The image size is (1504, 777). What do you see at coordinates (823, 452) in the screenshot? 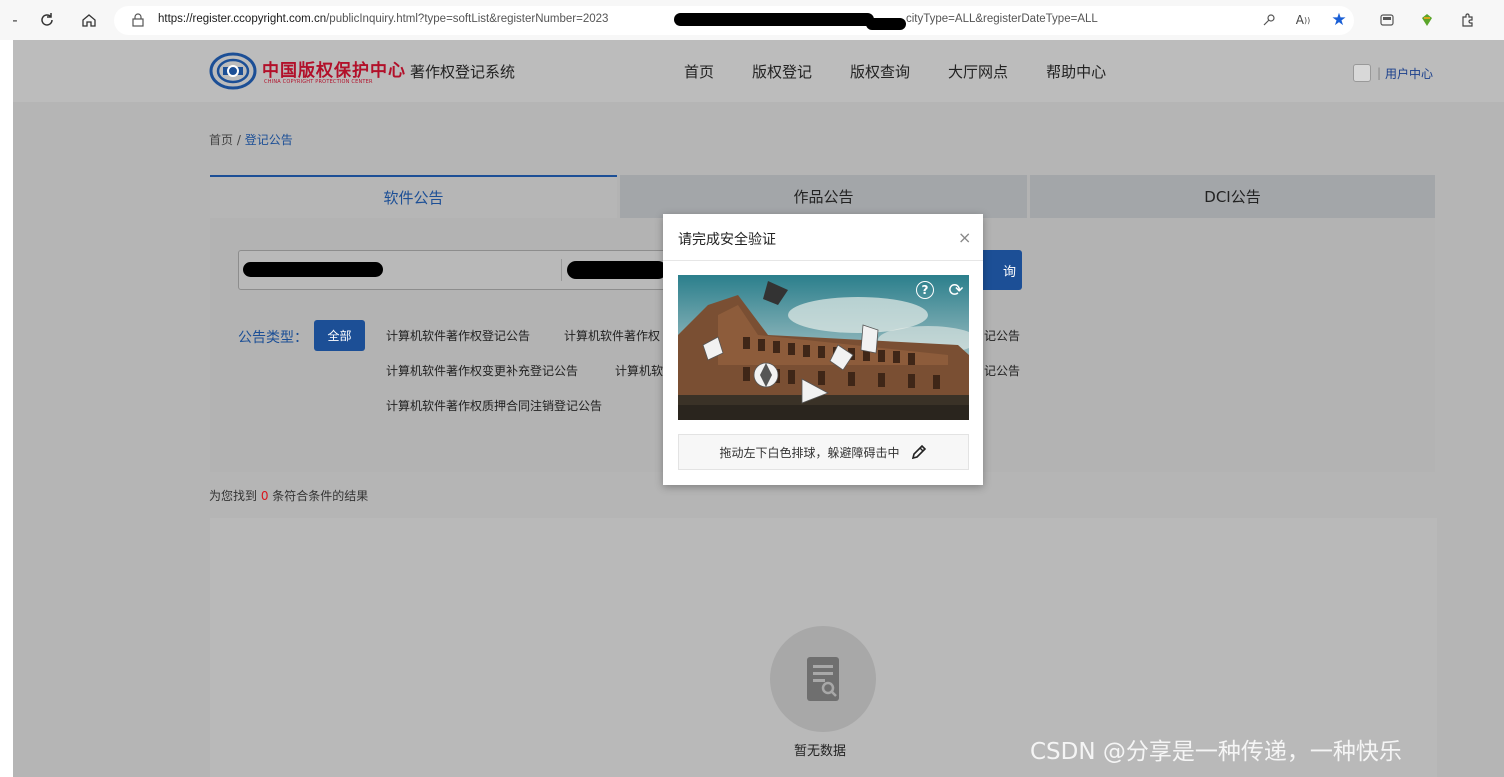
I see `captcha-instruction: 拖动左下白色排球，躲避障碍击中` at bounding box center [823, 452].